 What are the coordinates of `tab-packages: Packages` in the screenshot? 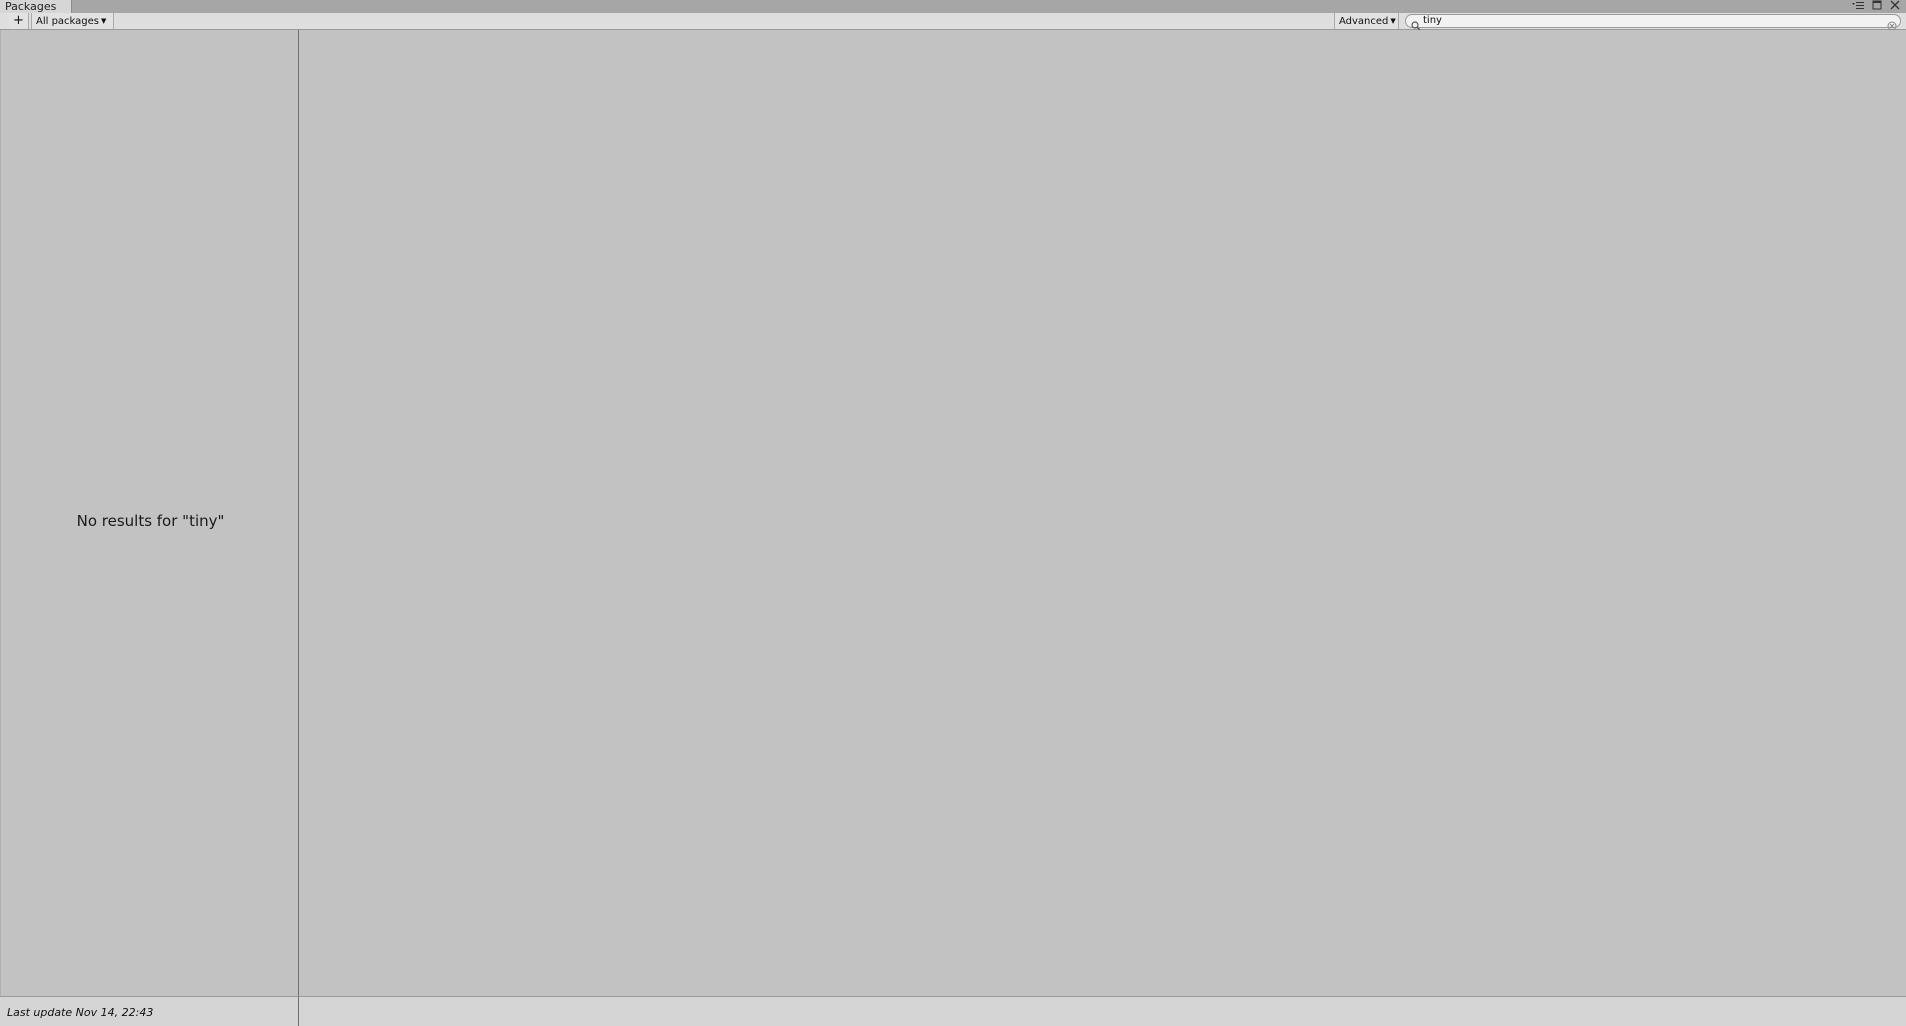 It's located at (36, 6).